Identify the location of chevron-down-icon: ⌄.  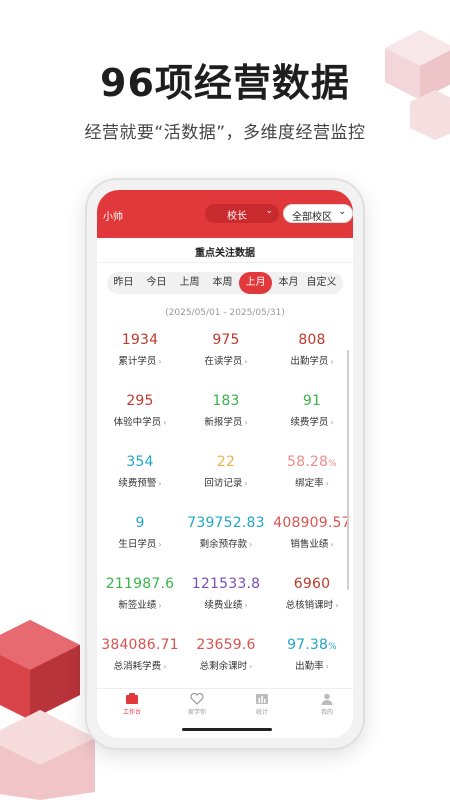
(269, 211).